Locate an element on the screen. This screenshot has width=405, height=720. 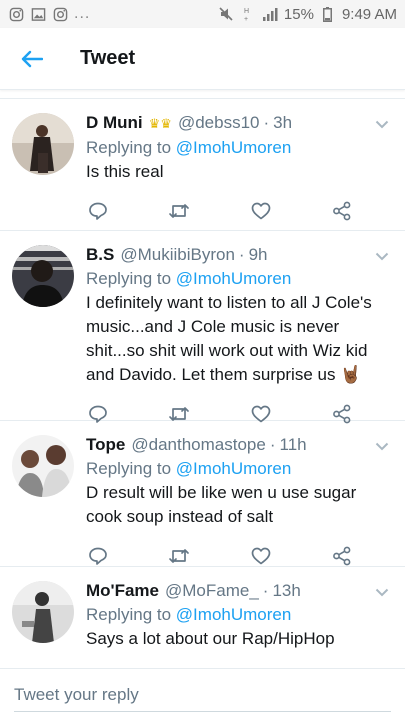
battery-icon is located at coordinates (328, 14).